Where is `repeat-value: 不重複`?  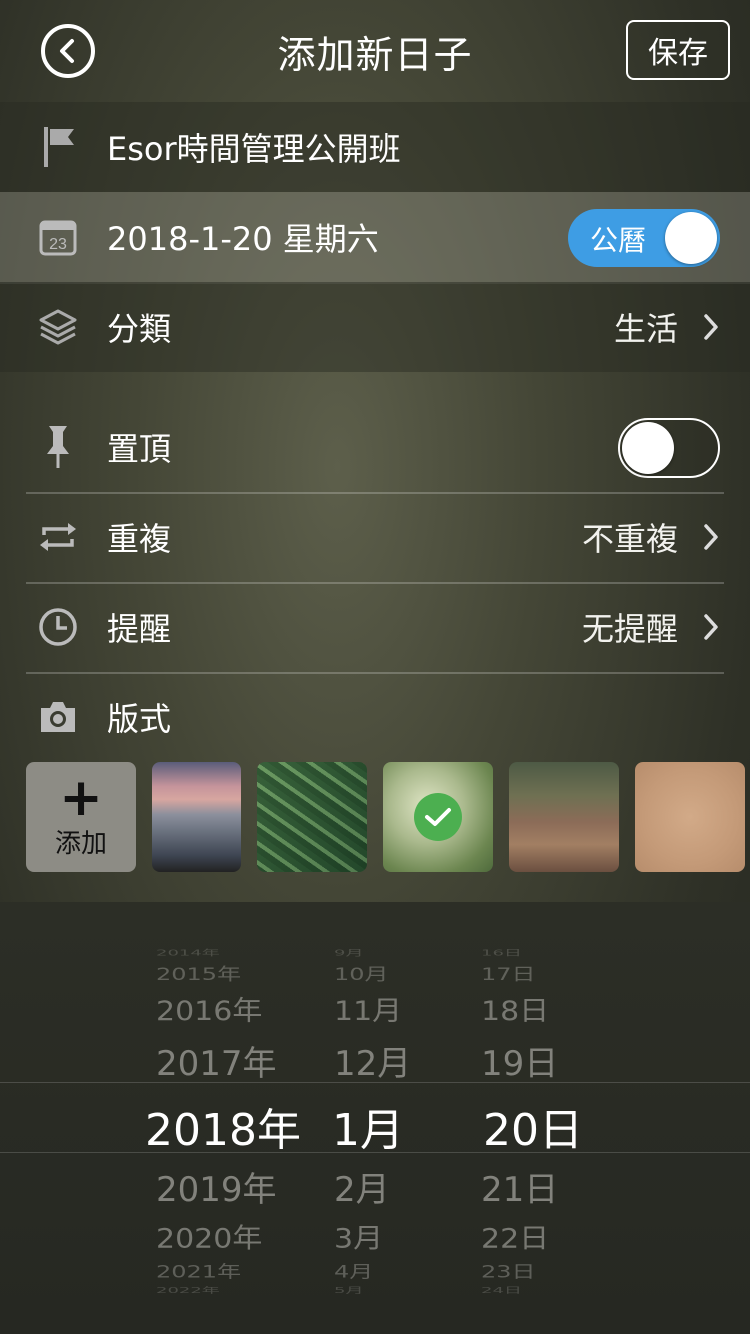 repeat-value: 不重複 is located at coordinates (629, 539).